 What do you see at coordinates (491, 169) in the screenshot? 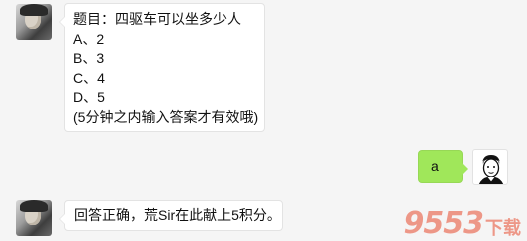
I see `user-avatar-face-icon` at bounding box center [491, 169].